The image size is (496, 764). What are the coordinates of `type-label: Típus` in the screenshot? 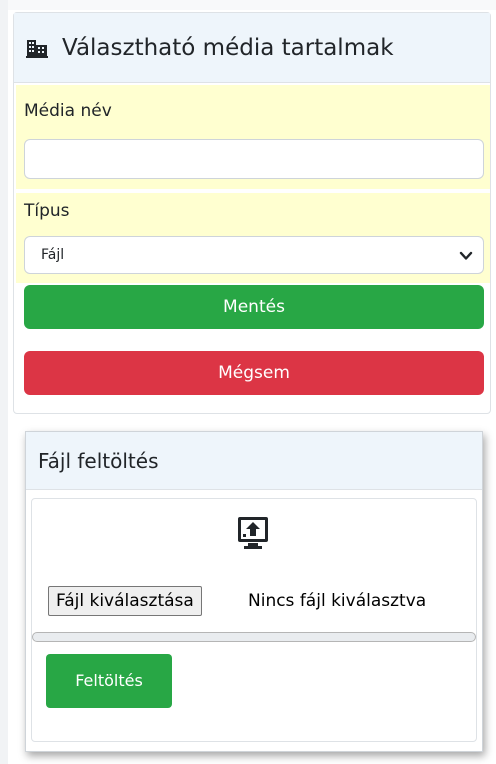 It's located at (47, 211).